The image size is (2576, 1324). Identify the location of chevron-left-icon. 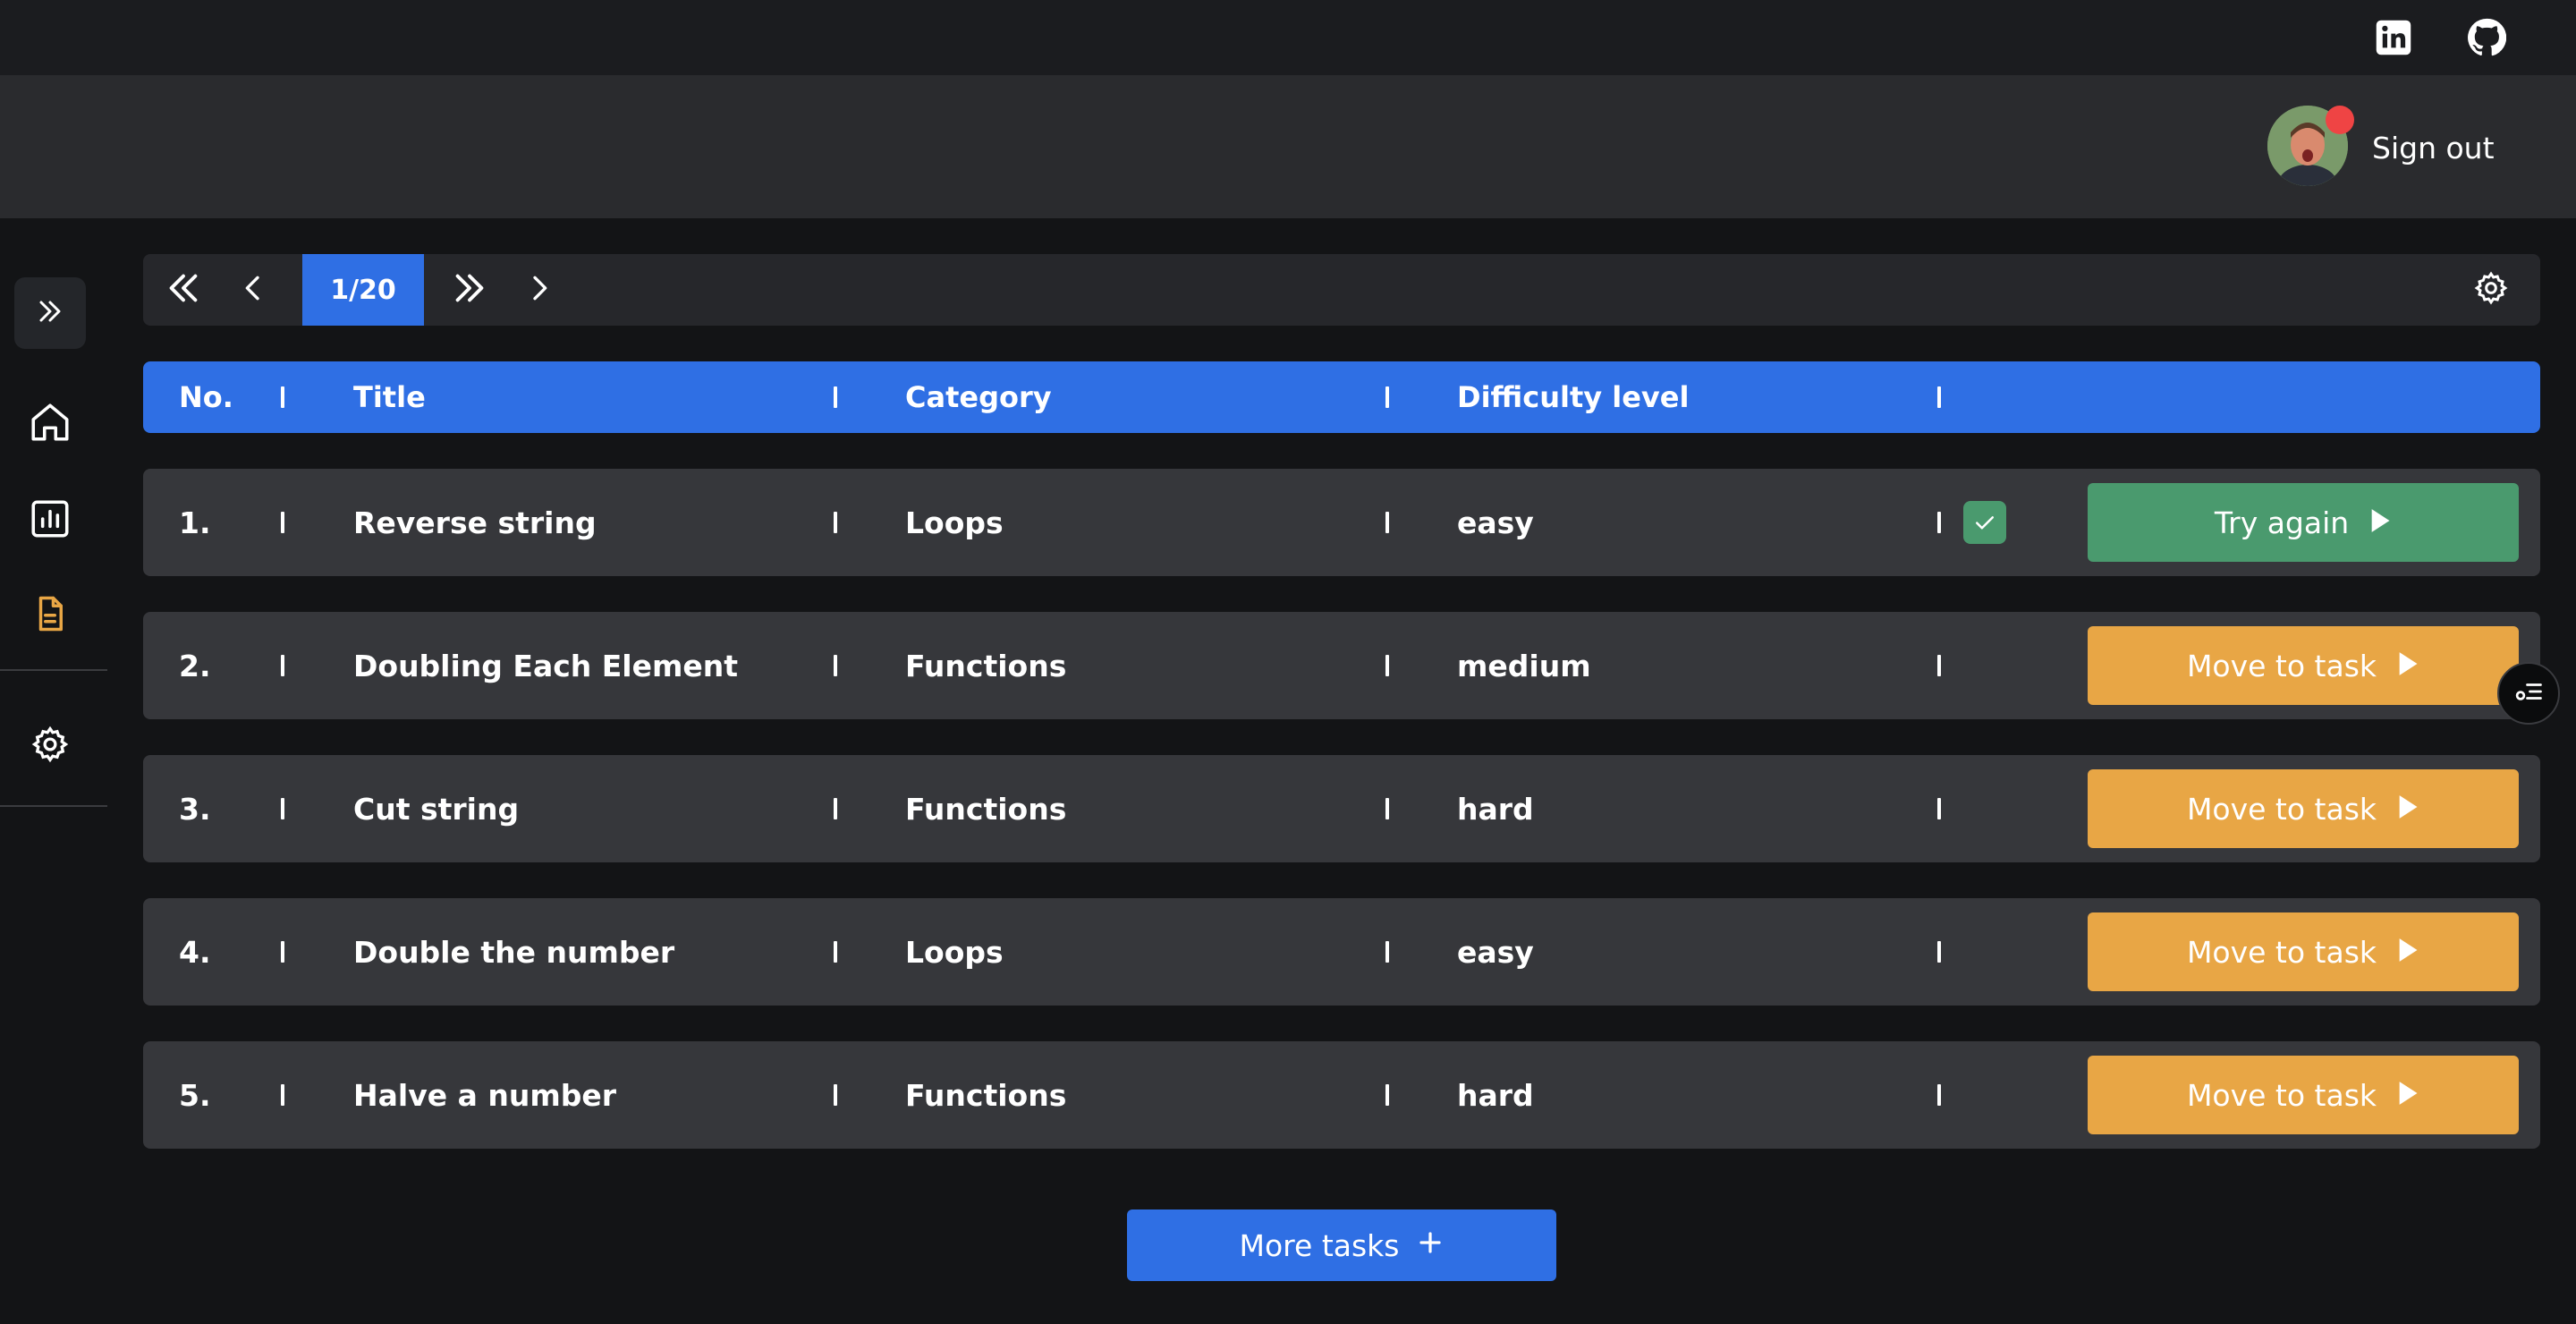
(253, 290).